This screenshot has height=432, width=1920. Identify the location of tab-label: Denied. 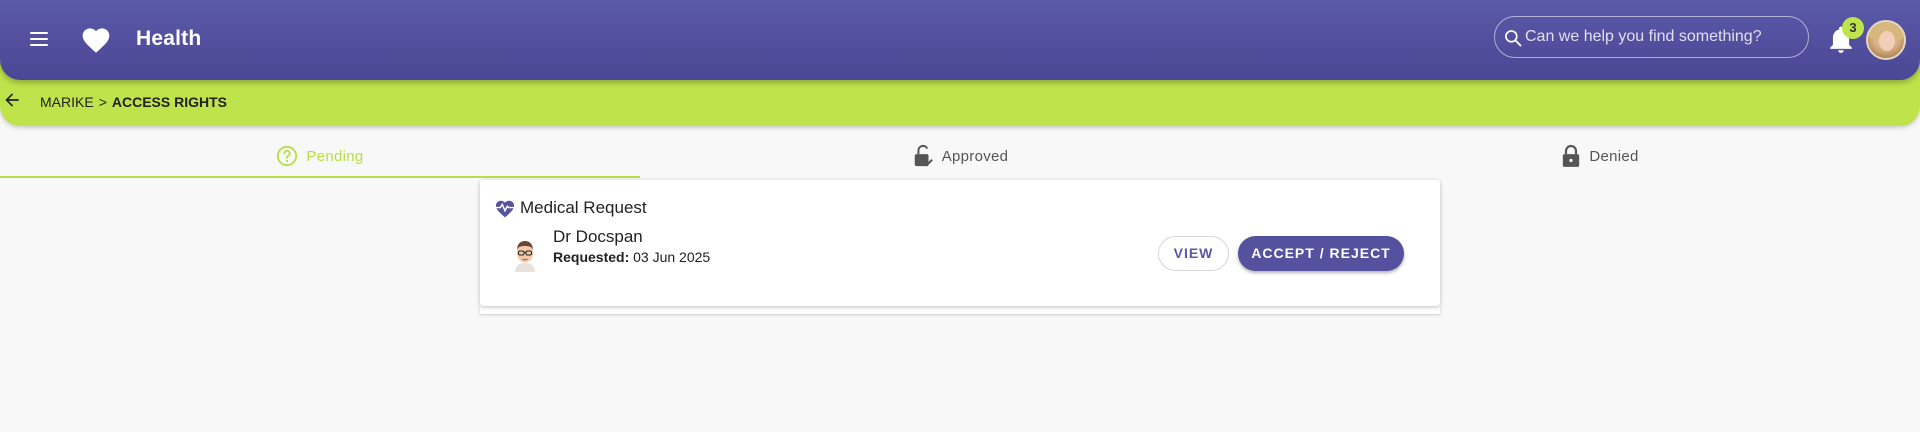
(1614, 156).